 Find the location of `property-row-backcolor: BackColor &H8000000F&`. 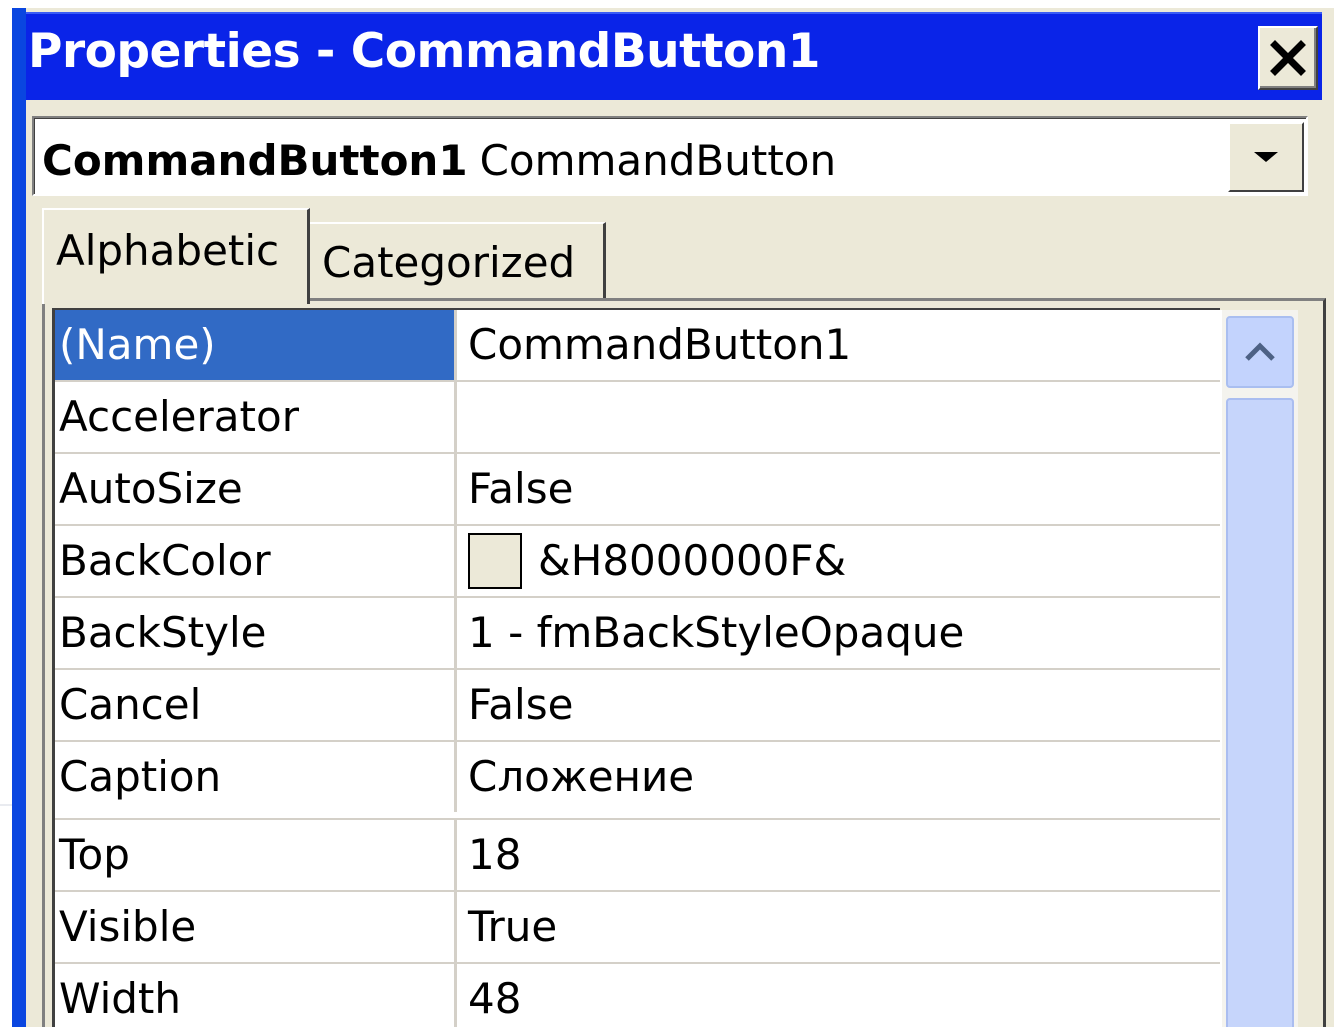

property-row-backcolor: BackColor &H8000000F& is located at coordinates (637, 562).